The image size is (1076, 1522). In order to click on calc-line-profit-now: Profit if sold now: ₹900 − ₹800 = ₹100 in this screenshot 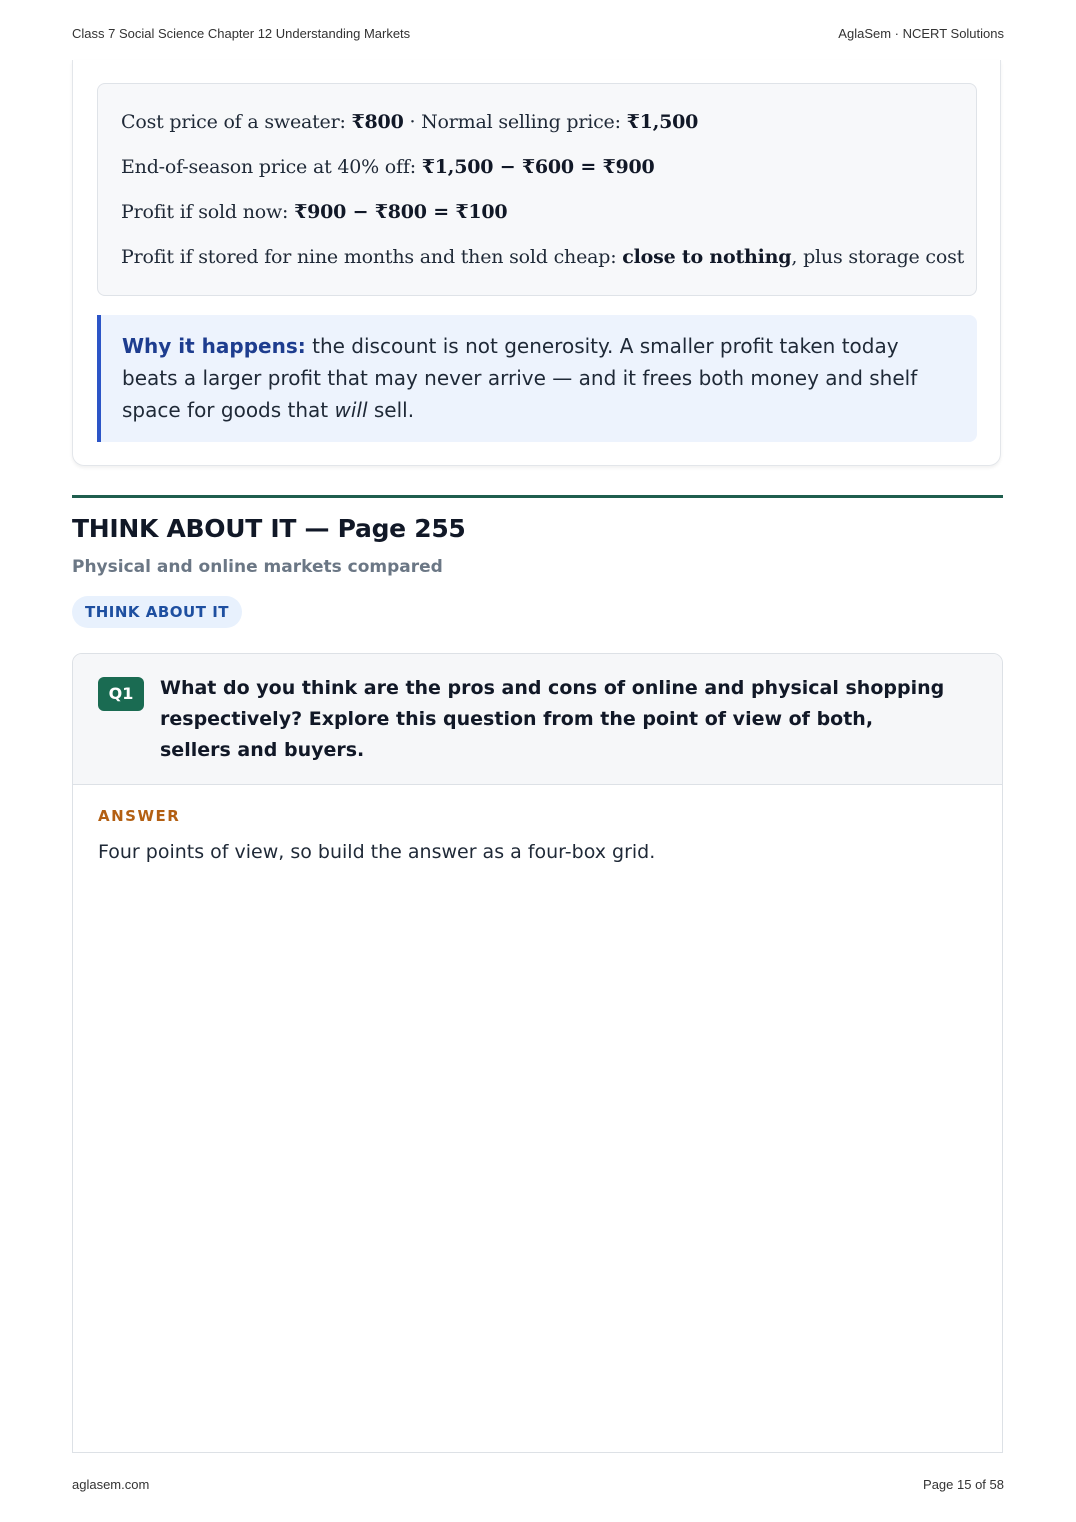, I will do `click(537, 218)`.